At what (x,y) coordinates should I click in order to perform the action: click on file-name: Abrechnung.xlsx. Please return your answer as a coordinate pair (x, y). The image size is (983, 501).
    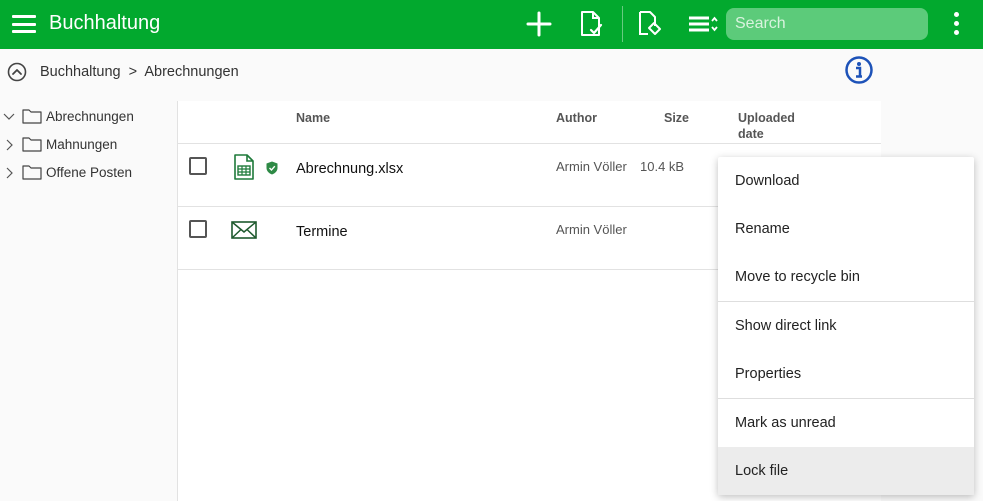
    Looking at the image, I should click on (349, 169).